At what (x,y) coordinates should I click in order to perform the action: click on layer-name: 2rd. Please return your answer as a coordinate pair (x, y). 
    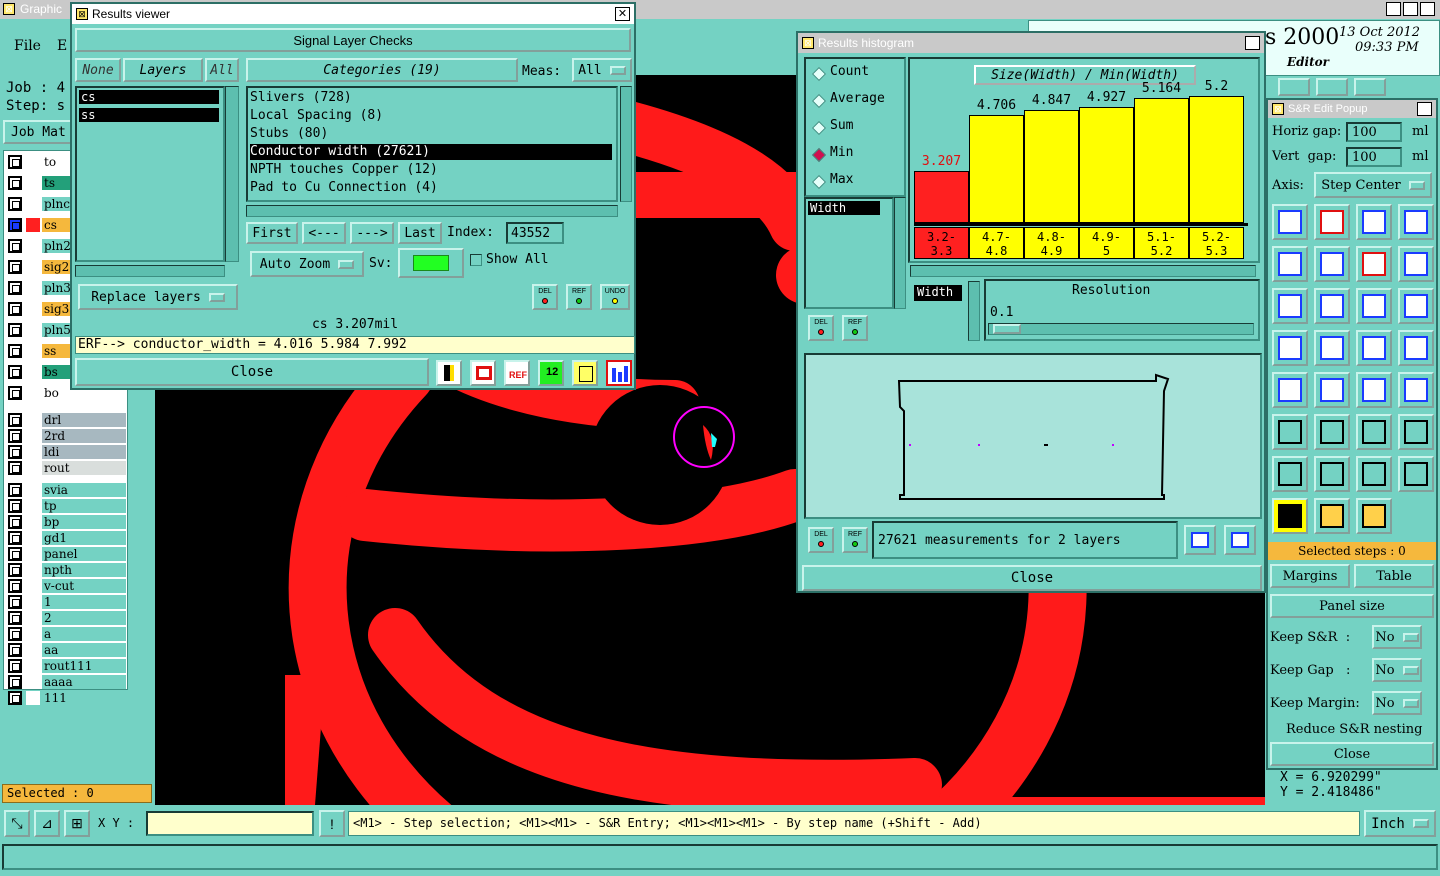
    Looking at the image, I should click on (84, 435).